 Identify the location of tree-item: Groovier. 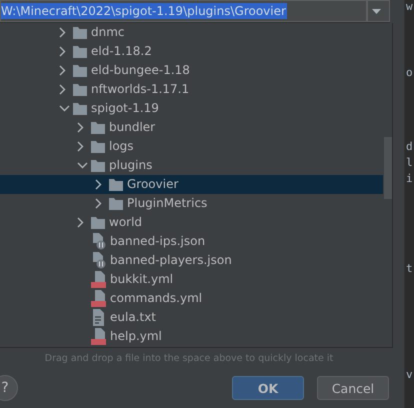
(191, 184).